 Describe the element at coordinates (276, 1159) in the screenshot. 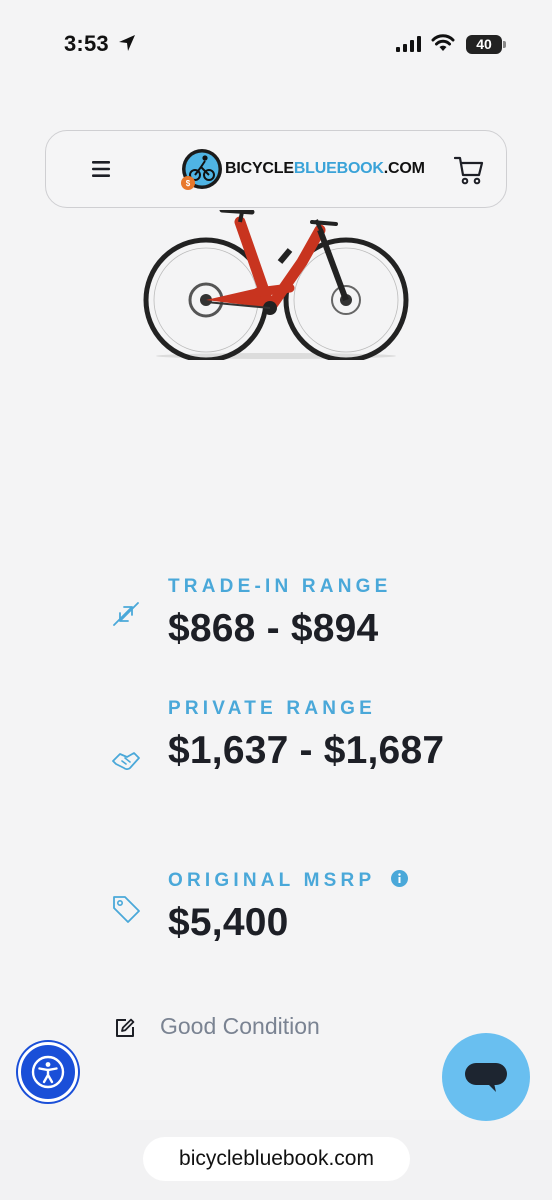

I see `browser-url-bar: bicyclebluebook.com` at that location.